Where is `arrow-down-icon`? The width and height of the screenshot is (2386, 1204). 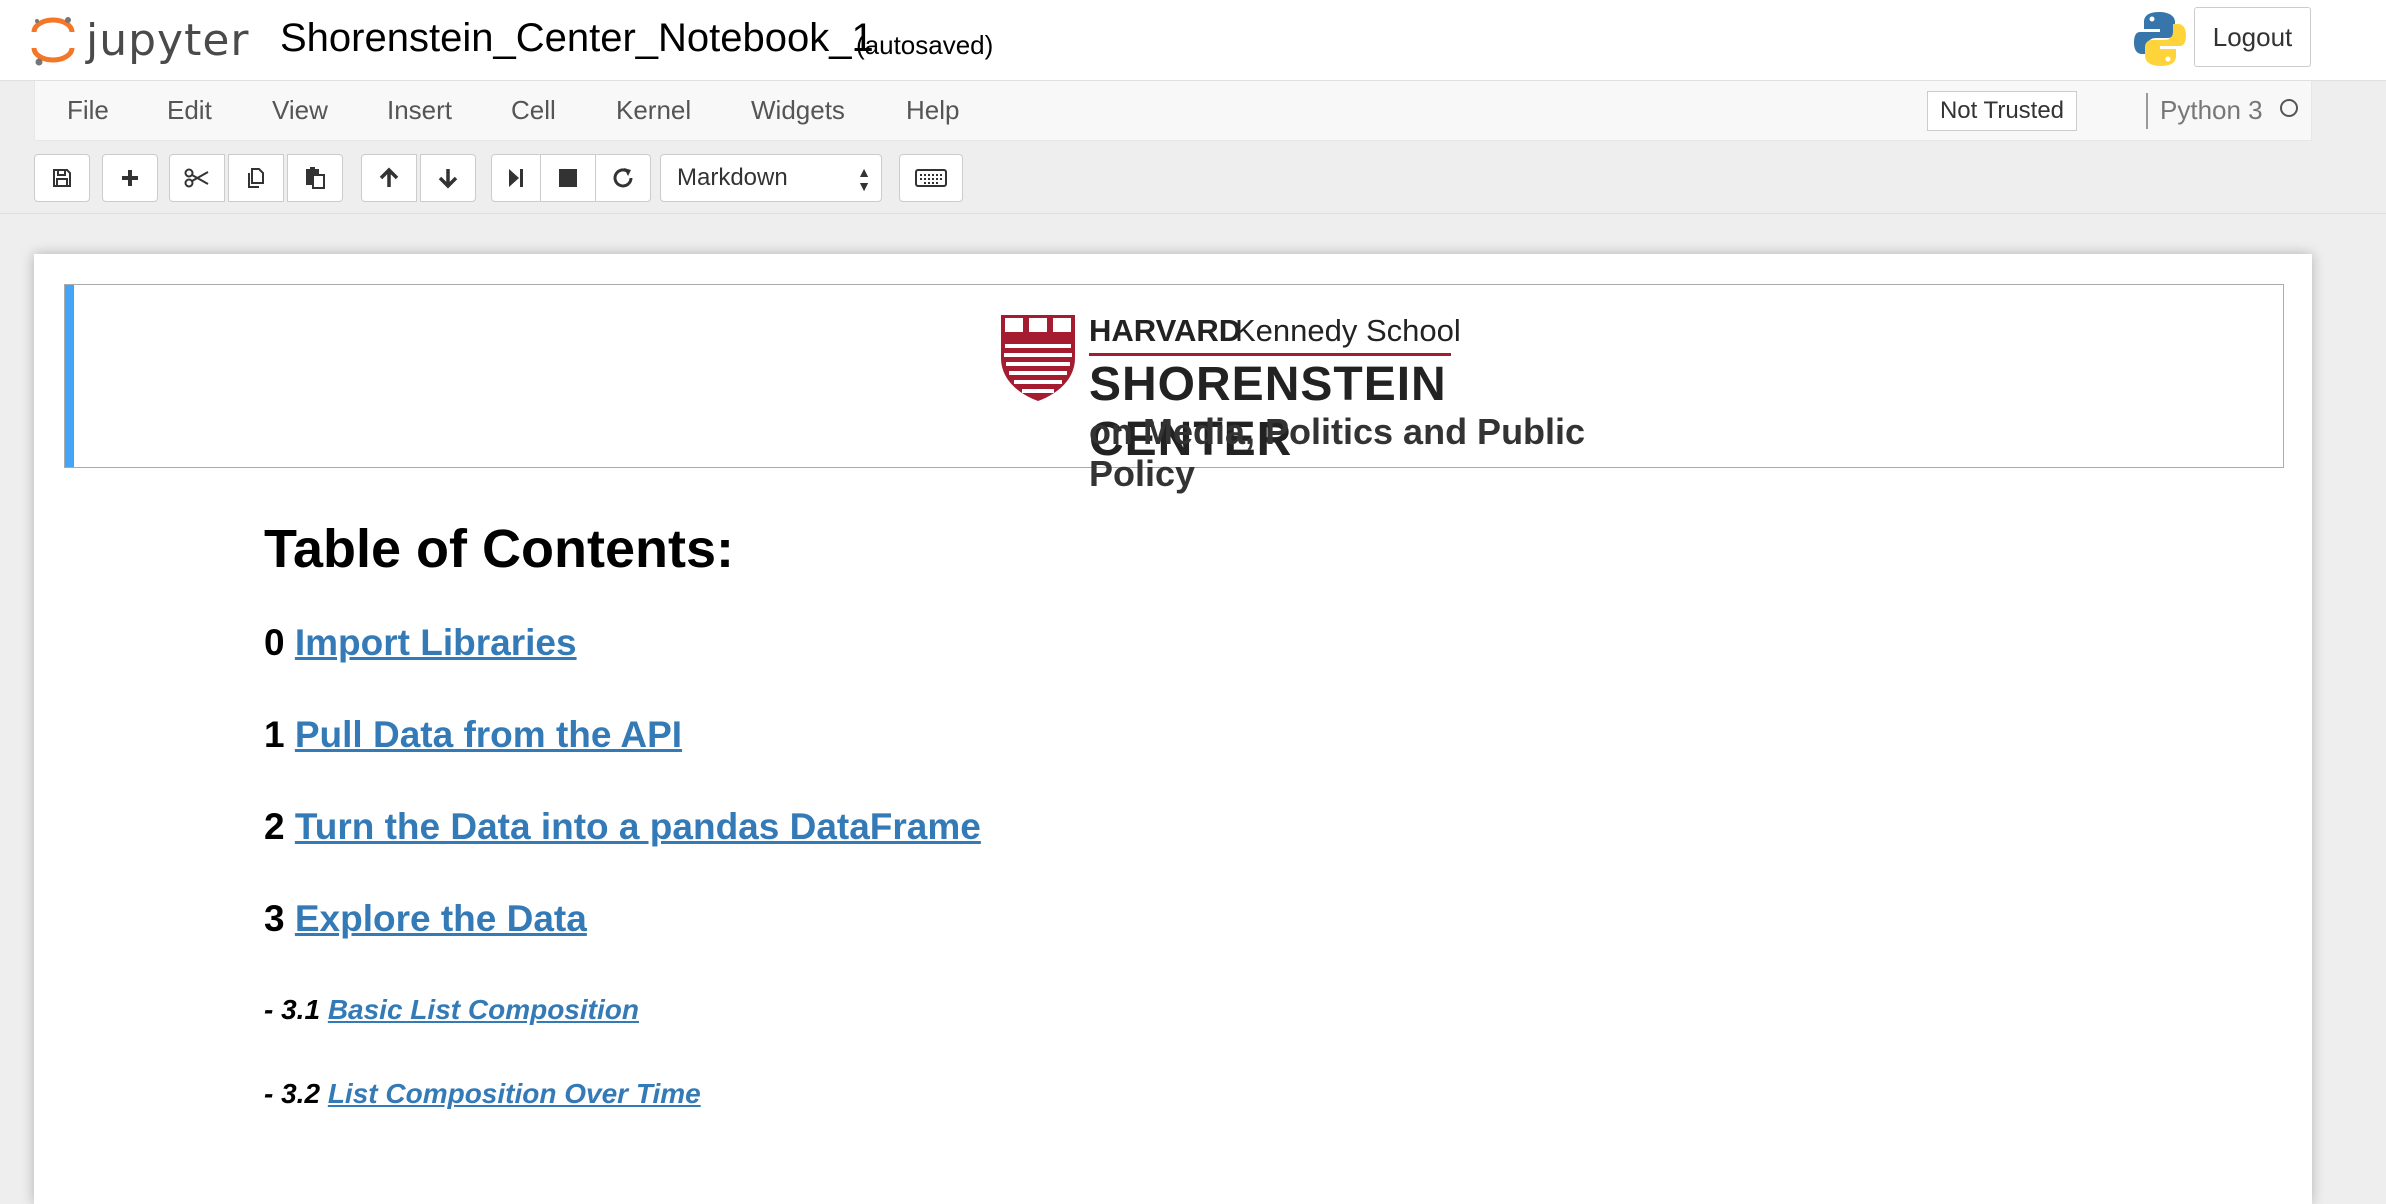
arrow-down-icon is located at coordinates (448, 179).